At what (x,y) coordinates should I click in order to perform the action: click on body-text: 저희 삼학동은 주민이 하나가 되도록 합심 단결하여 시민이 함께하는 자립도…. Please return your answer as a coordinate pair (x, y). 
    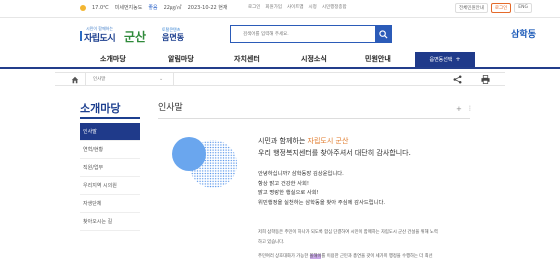
    Looking at the image, I should click on (360, 245).